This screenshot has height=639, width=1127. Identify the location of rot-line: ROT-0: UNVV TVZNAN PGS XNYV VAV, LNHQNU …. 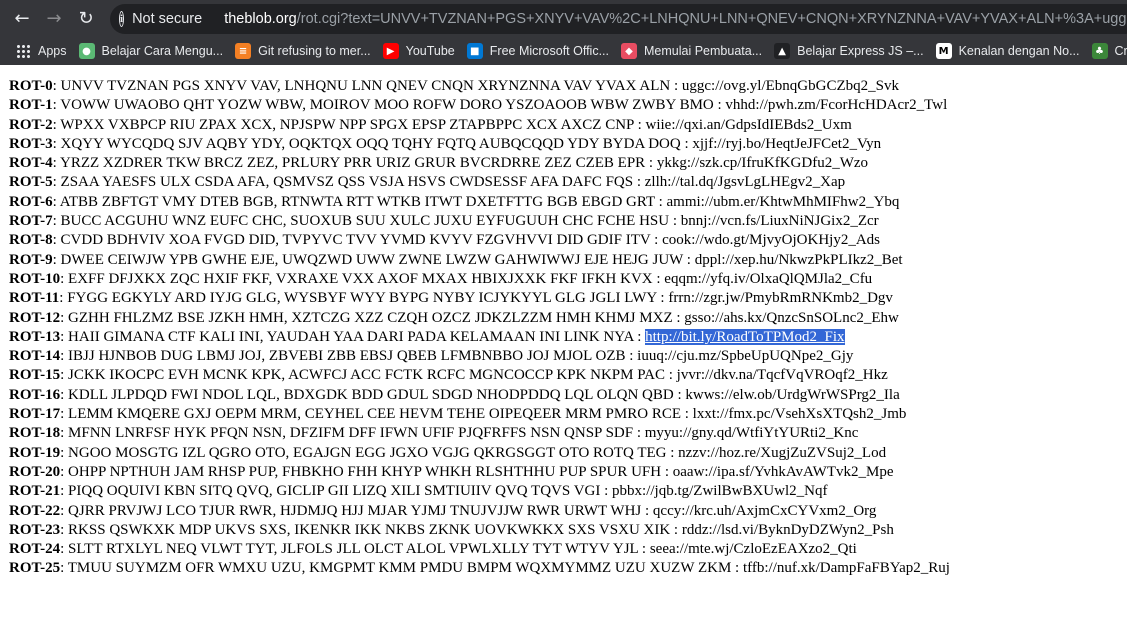
(568, 86).